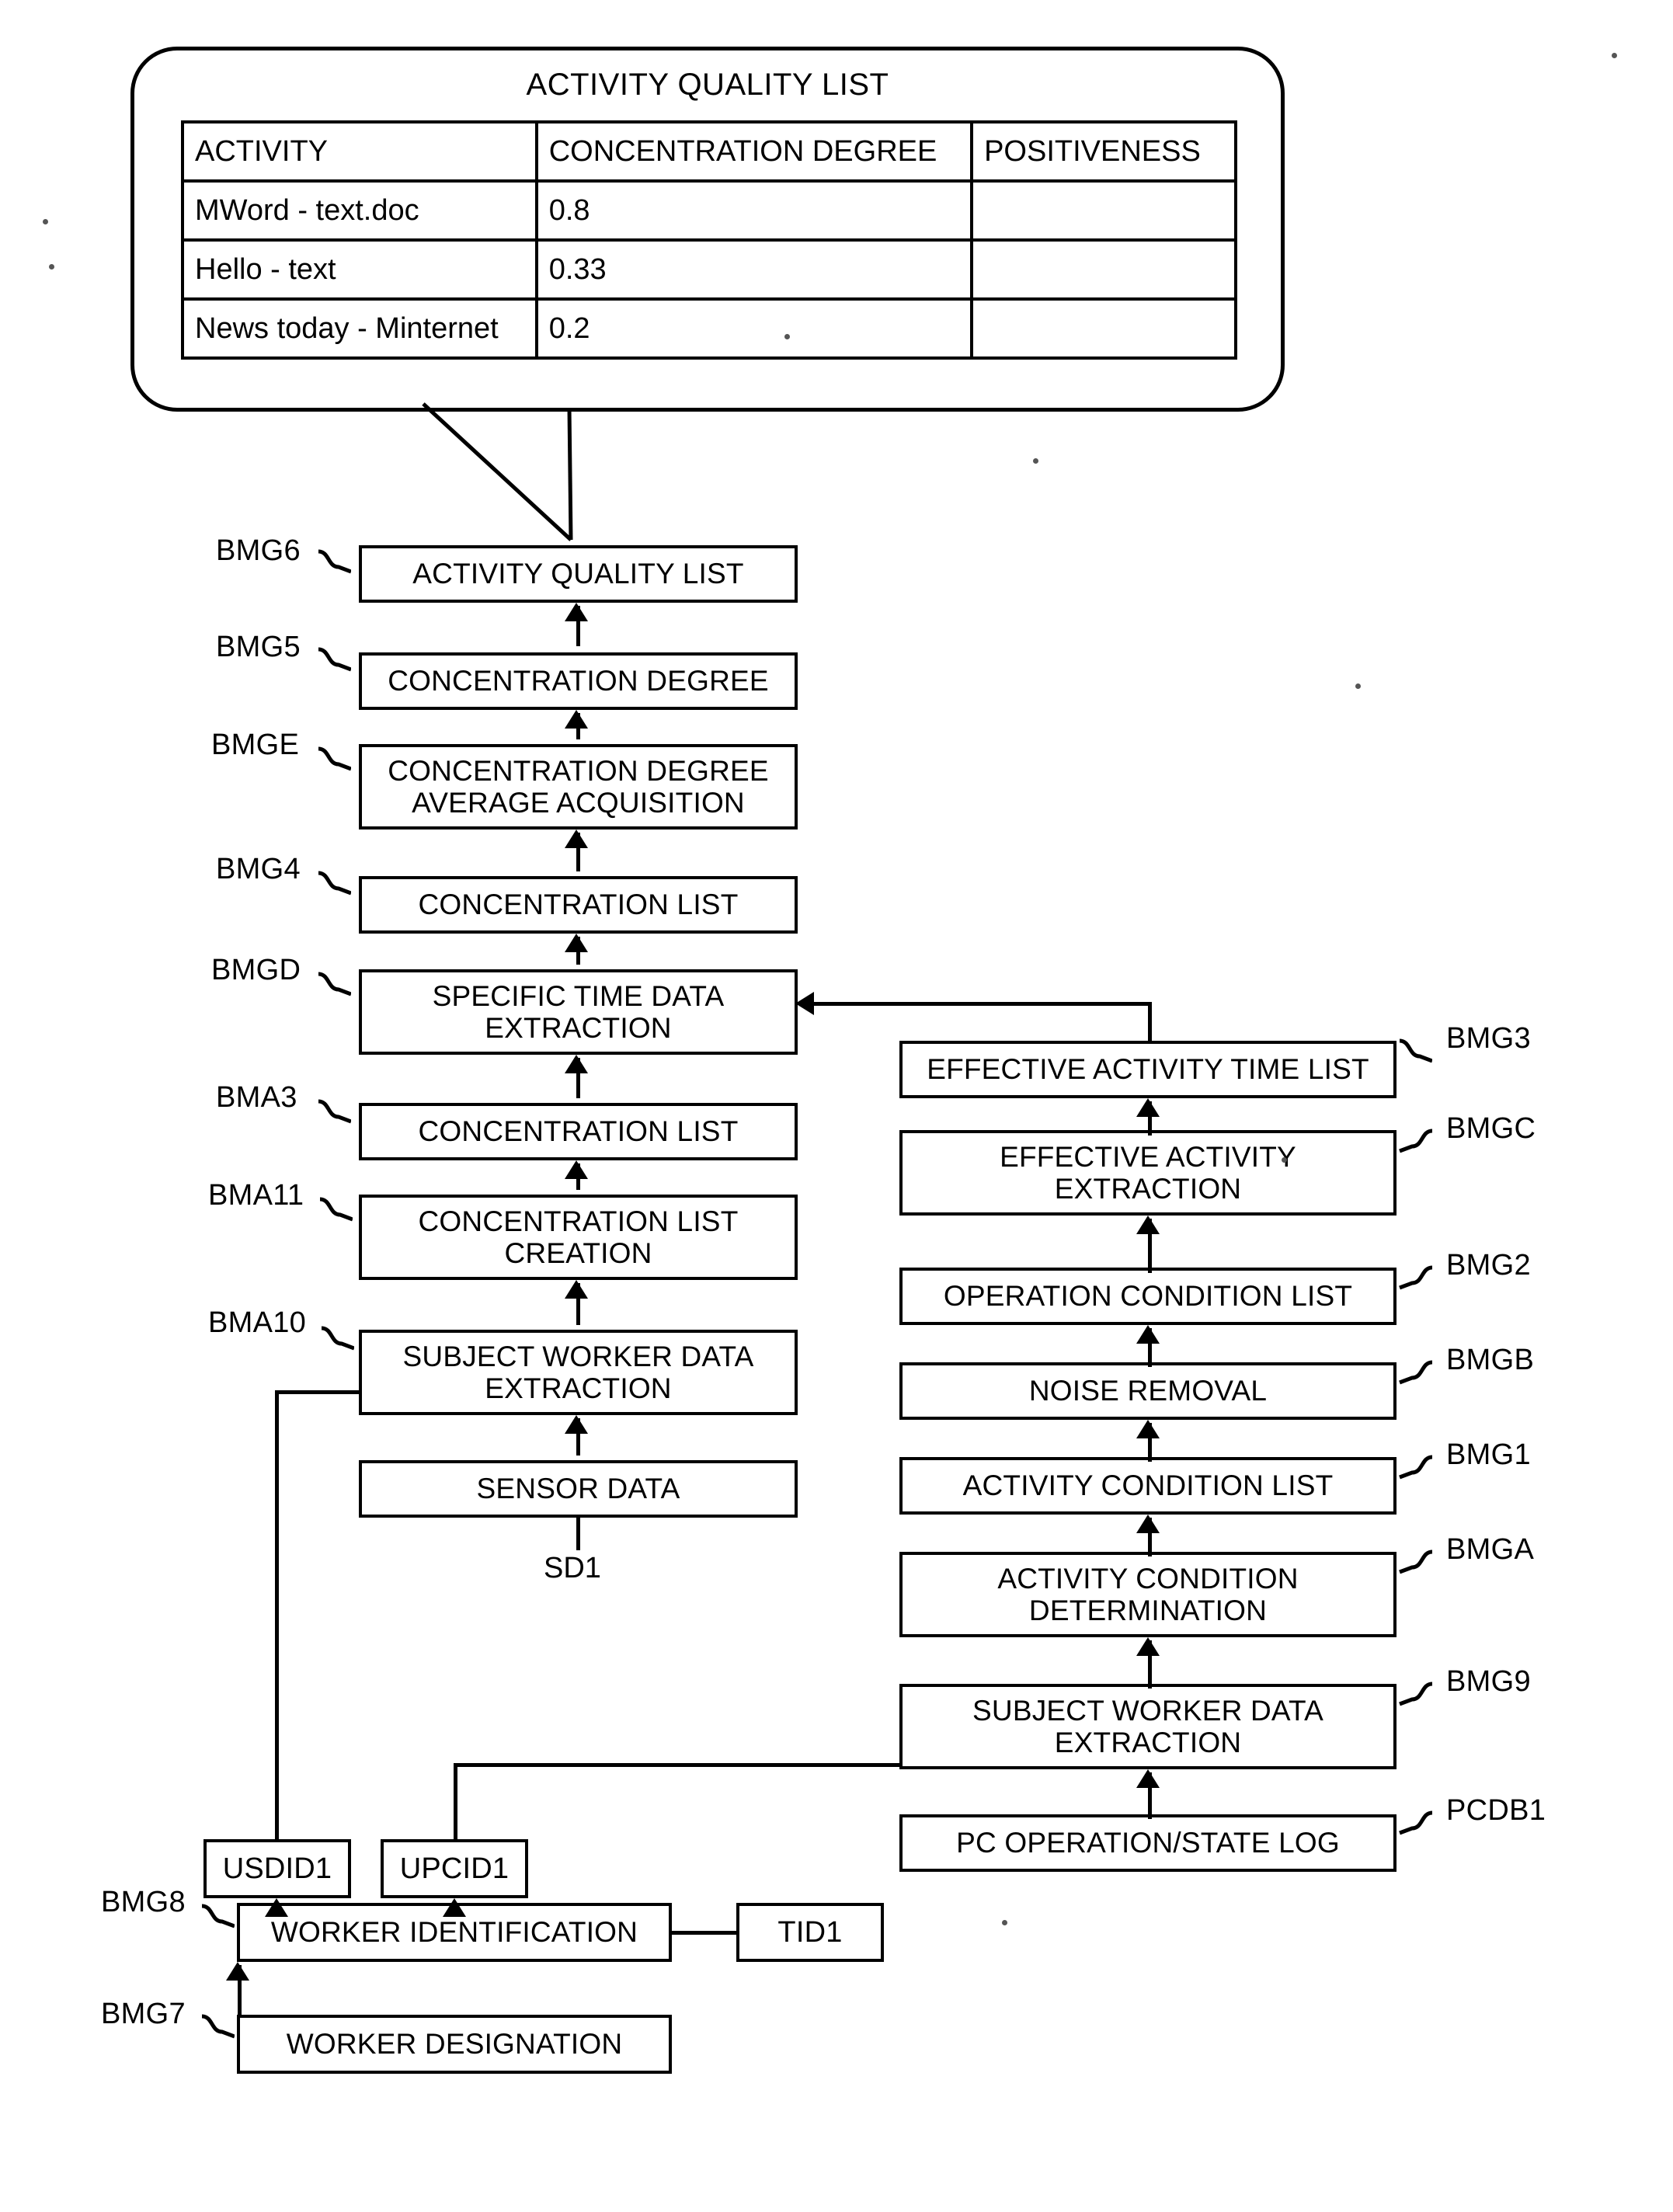 Image resolution: width=1673 pixels, height=2212 pixels. What do you see at coordinates (454, 1907) in the screenshot?
I see `flow-arrow-upcid` at bounding box center [454, 1907].